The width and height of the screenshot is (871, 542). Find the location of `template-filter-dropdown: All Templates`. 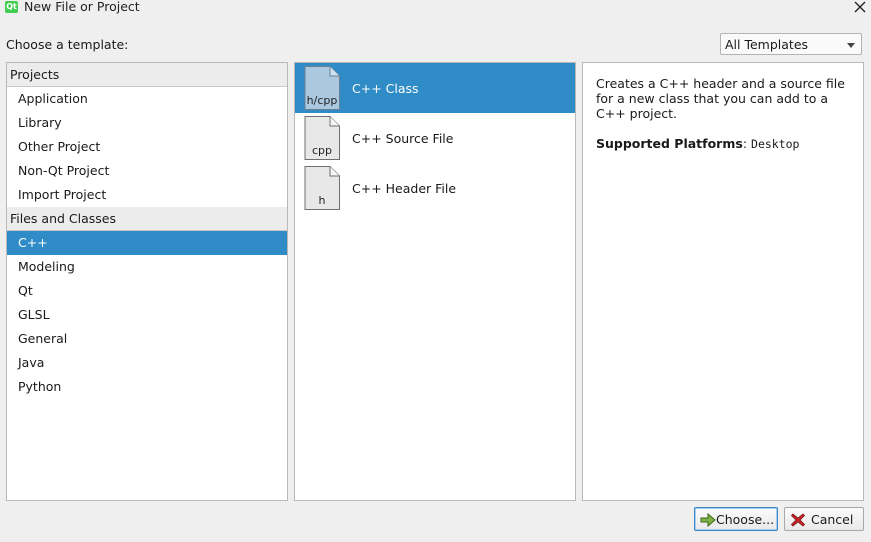

template-filter-dropdown: All Templates is located at coordinates (791, 44).